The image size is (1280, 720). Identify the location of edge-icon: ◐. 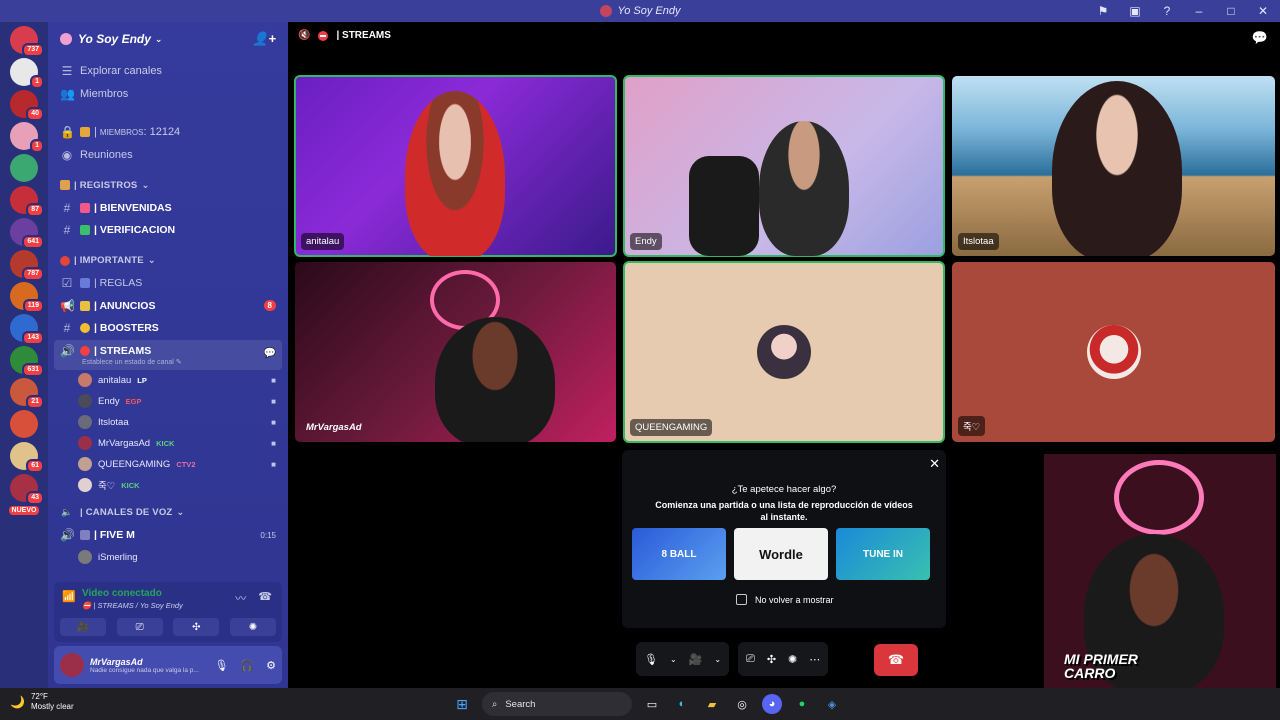
(682, 704).